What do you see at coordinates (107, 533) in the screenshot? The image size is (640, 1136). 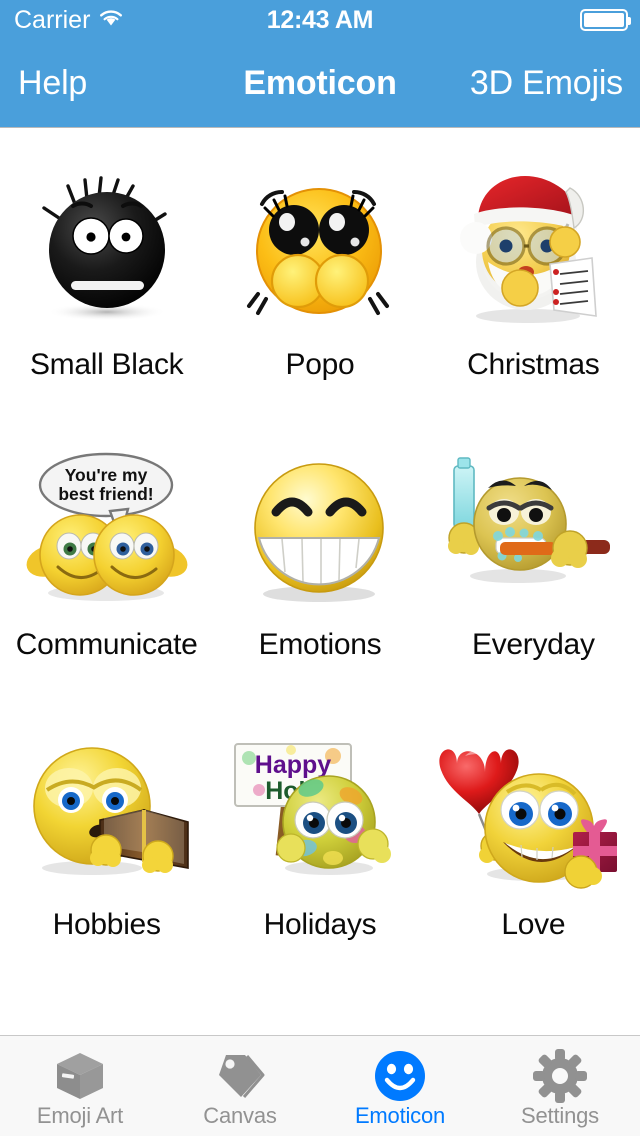 I see `communicate-emoticon: You're my best friend!` at bounding box center [107, 533].